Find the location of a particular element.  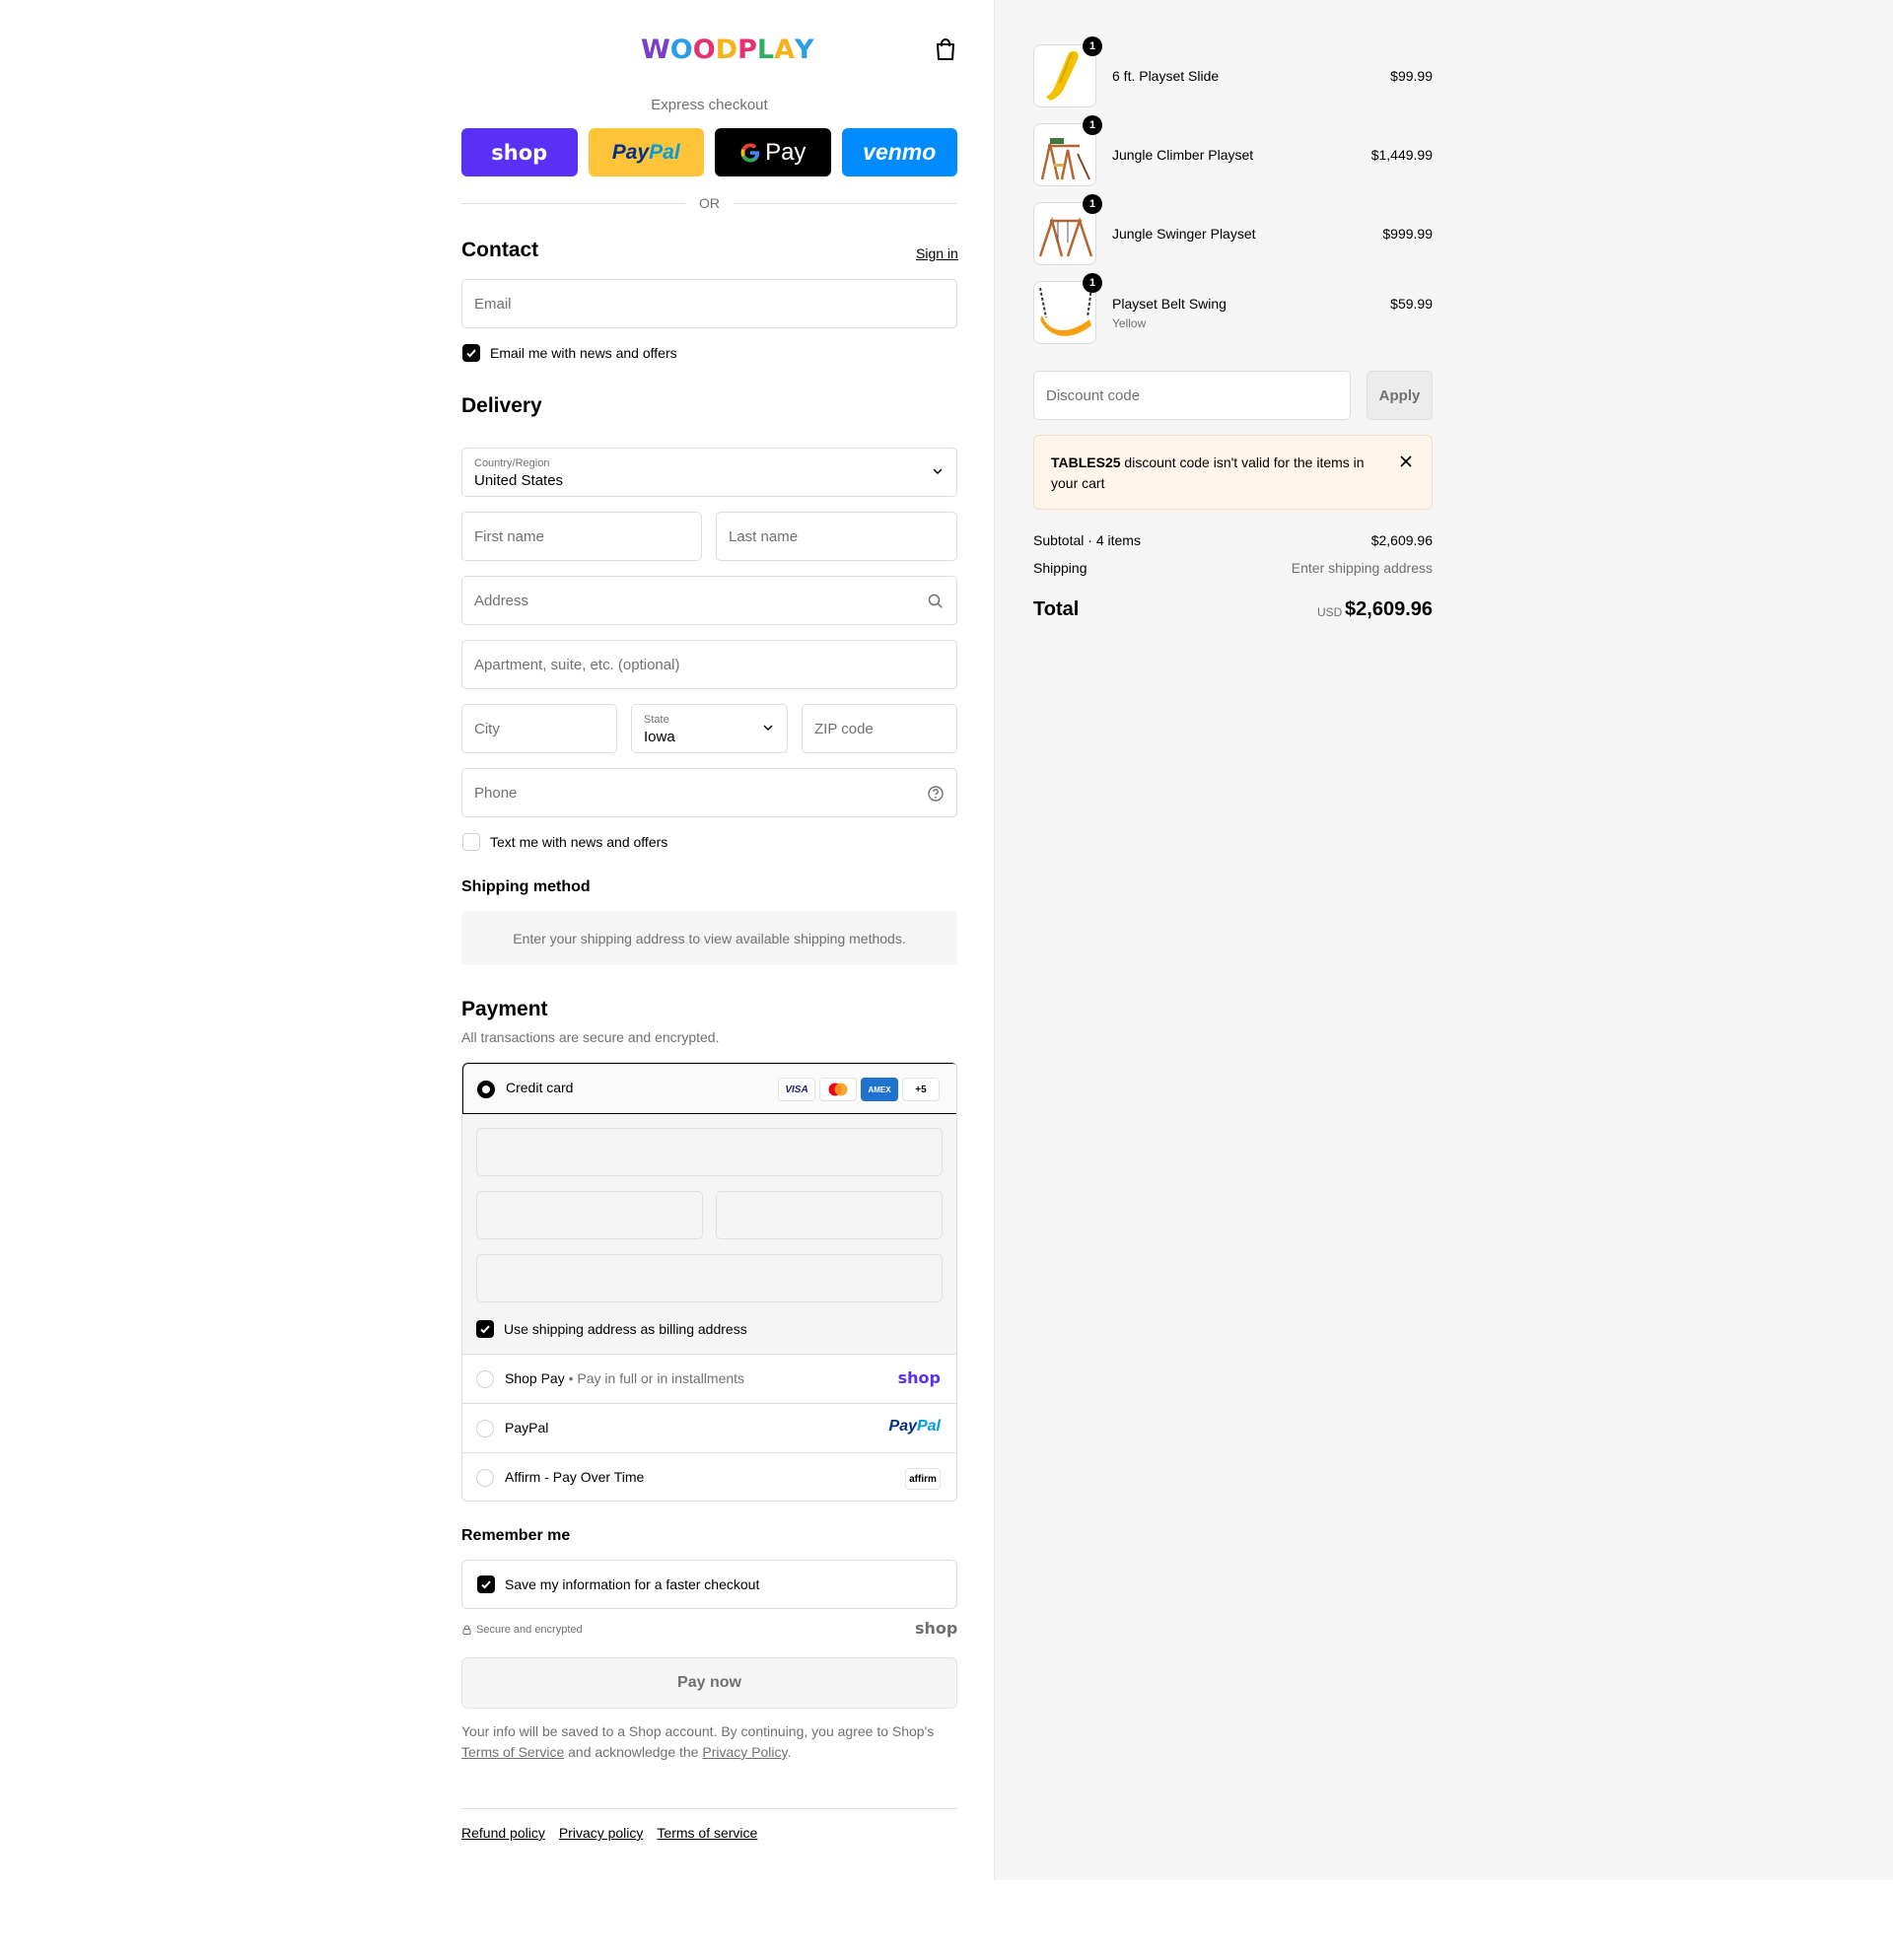

affirm-option: Affirm - Pay Over Time affirm is located at coordinates (709, 1476).